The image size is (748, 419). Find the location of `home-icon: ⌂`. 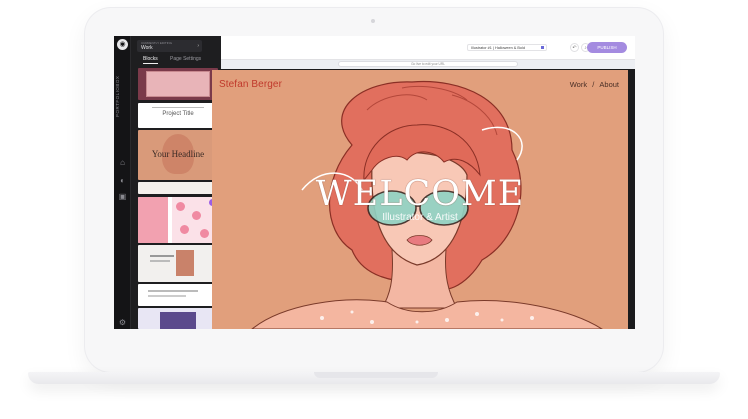

home-icon: ⌂ is located at coordinates (122, 162).